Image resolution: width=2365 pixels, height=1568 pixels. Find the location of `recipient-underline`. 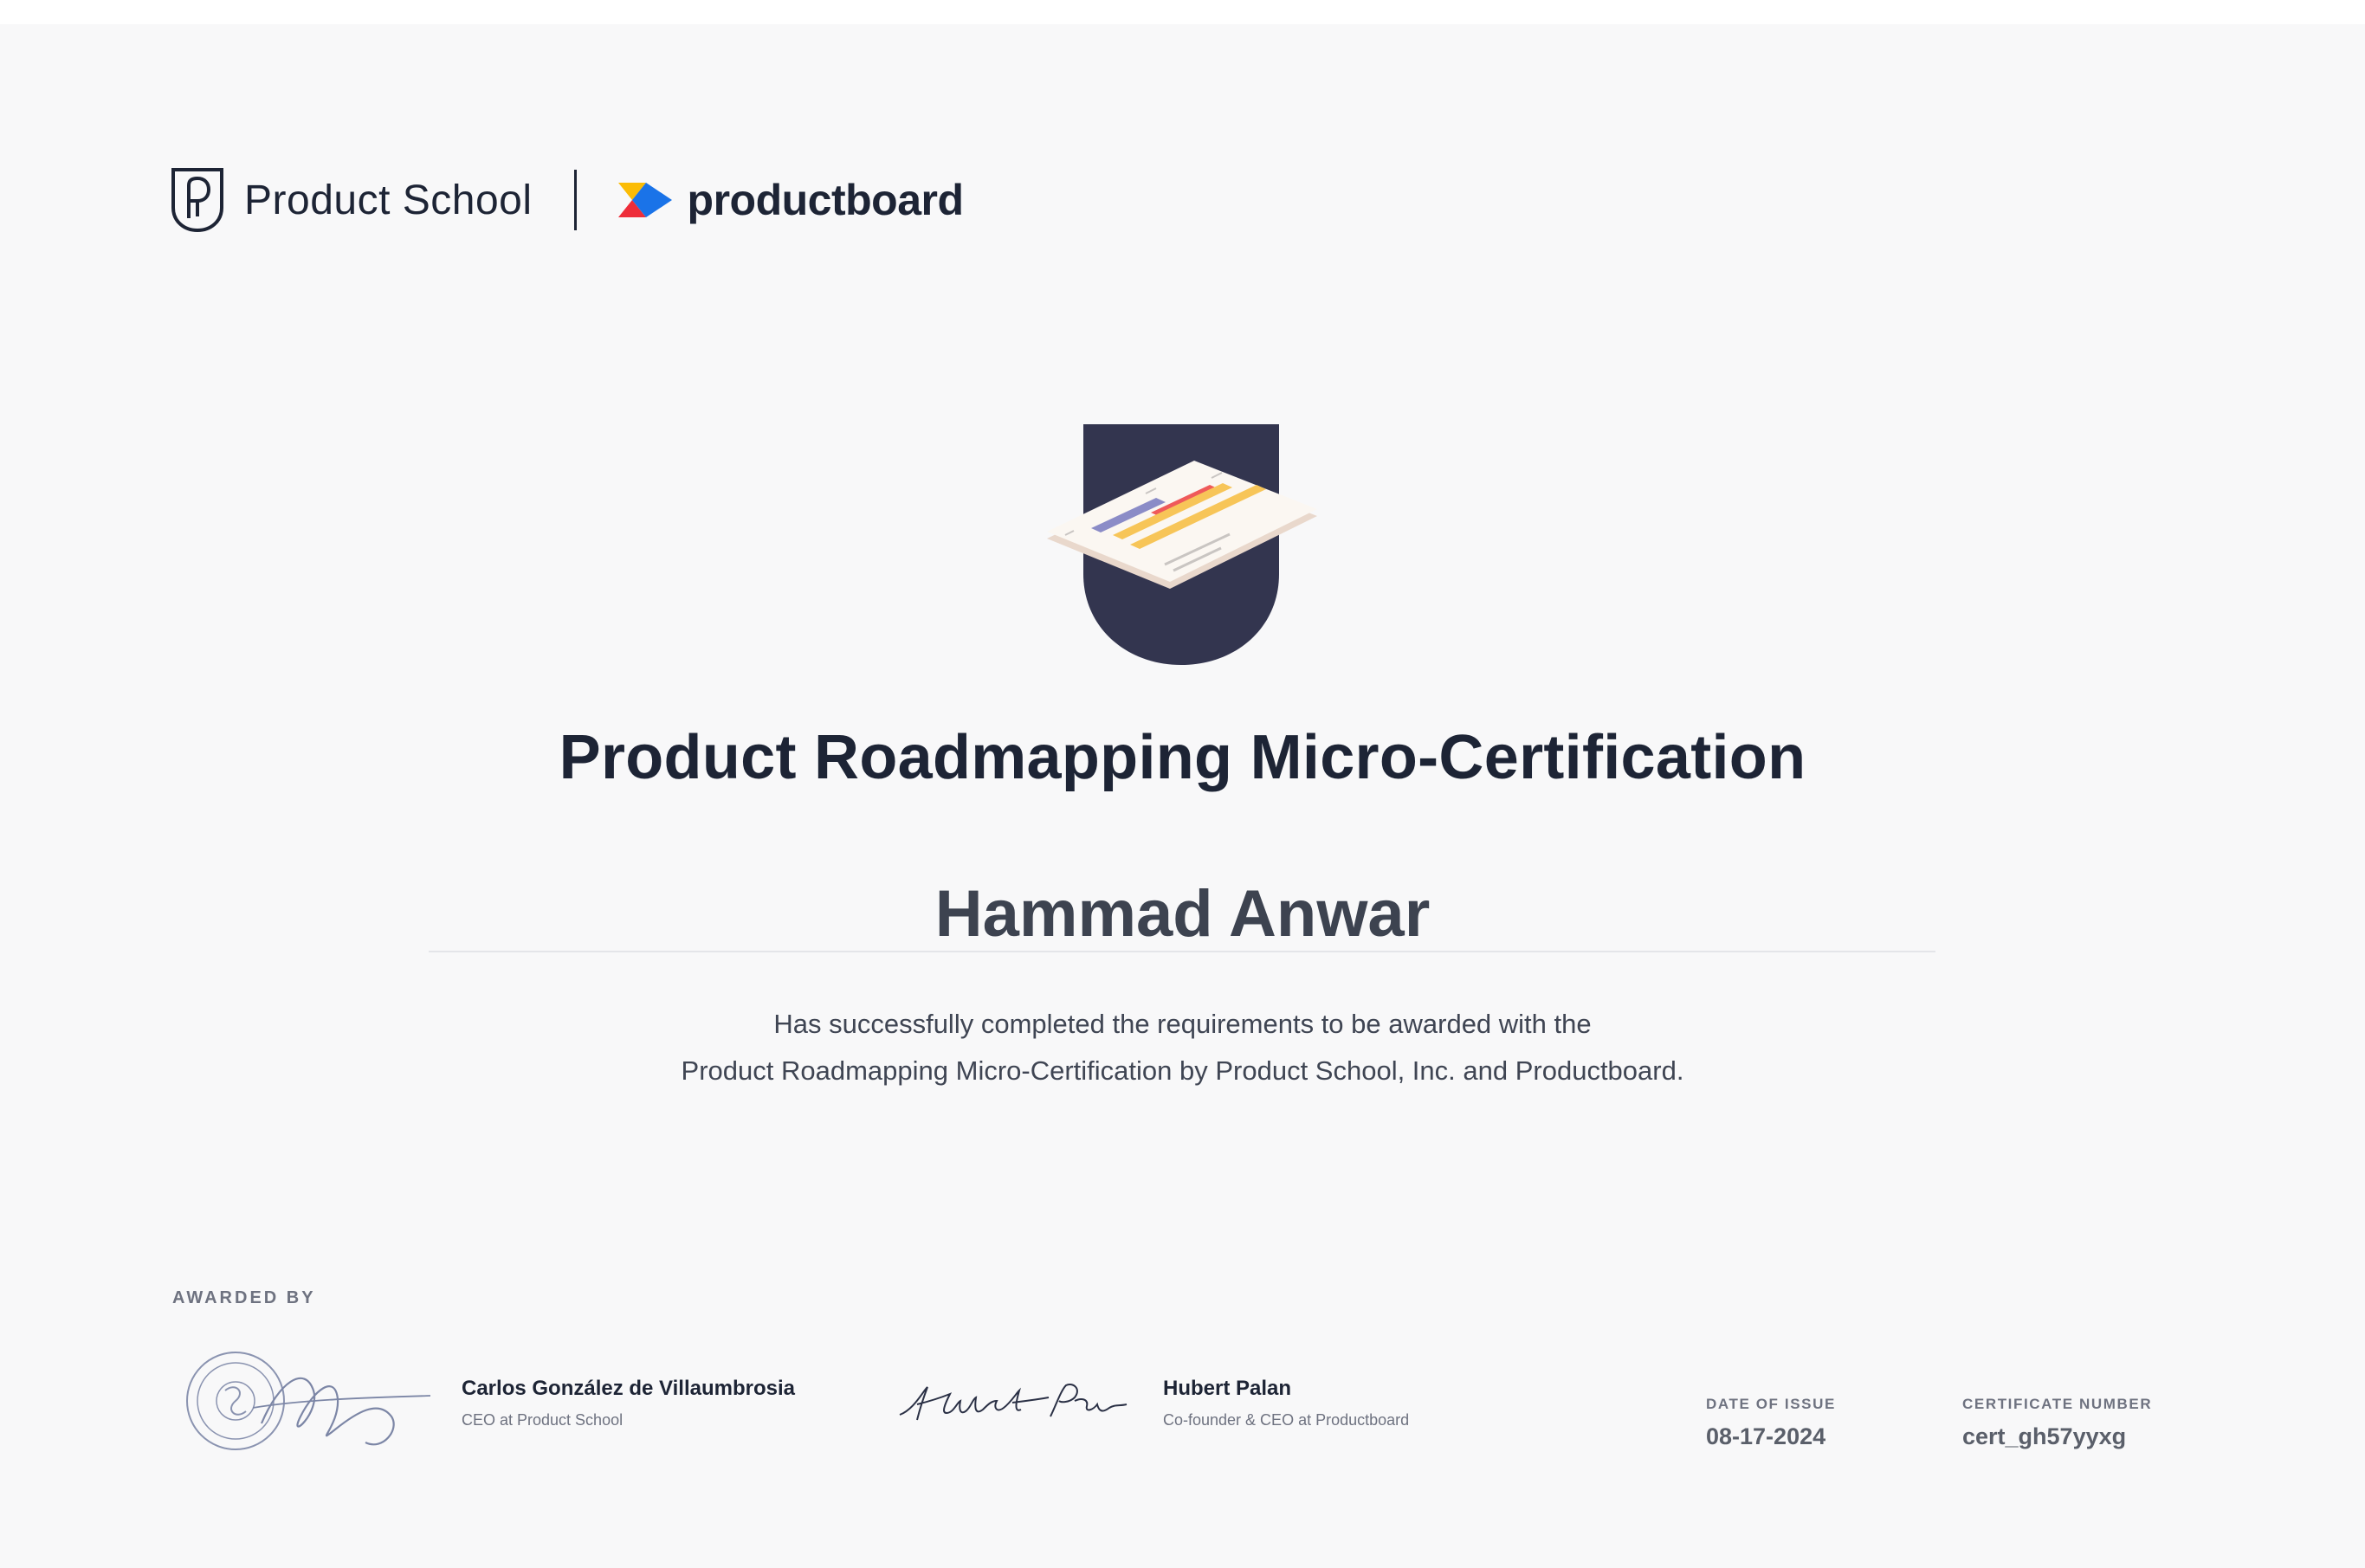

recipient-underline is located at coordinates (1182, 951).